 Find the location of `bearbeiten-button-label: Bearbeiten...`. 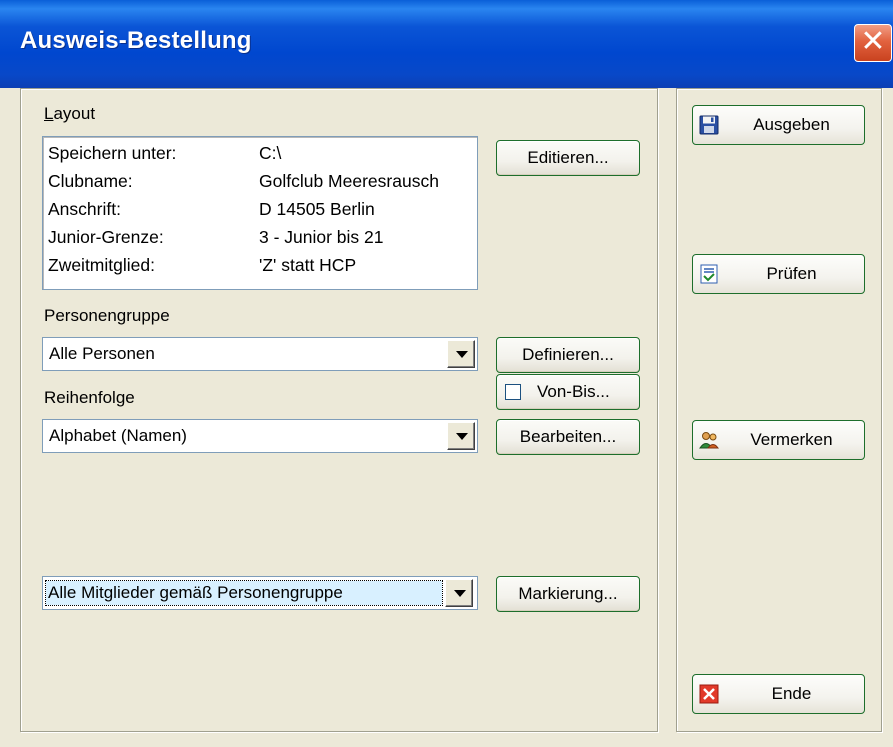

bearbeiten-button-label: Bearbeiten... is located at coordinates (568, 436).